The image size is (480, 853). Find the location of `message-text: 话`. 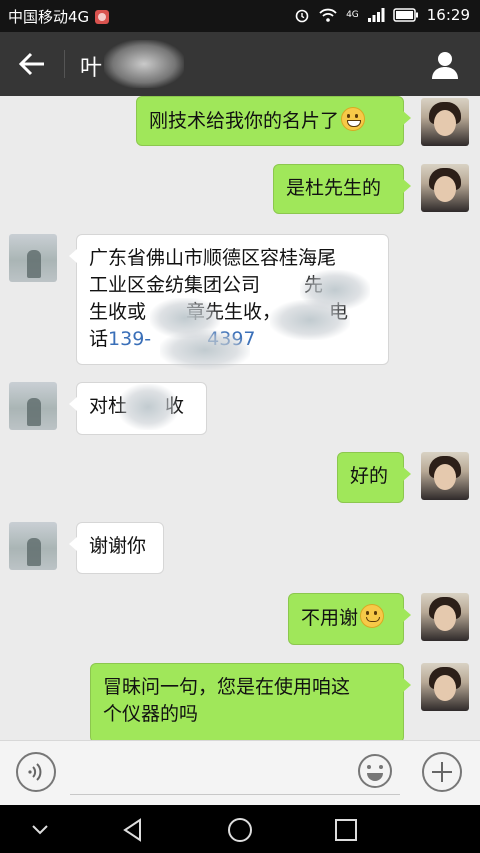

message-text: 话 is located at coordinates (99, 339).